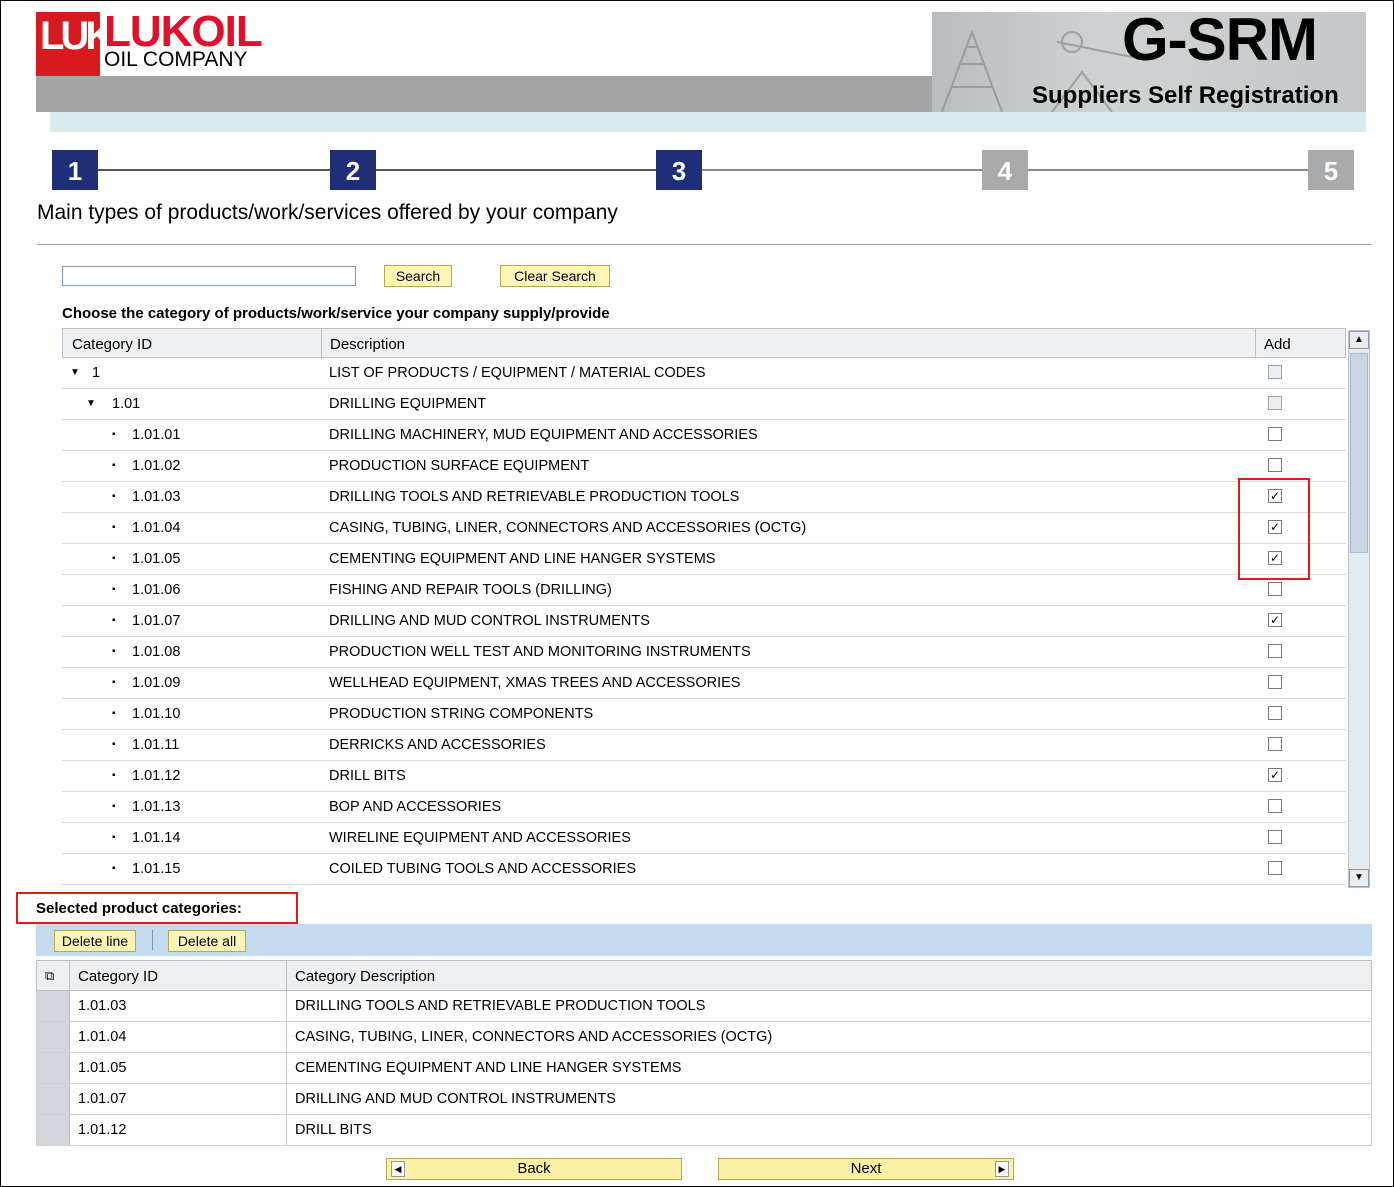  Describe the element at coordinates (156, 807) in the screenshot. I see `category-id: 1.01.13` at that location.